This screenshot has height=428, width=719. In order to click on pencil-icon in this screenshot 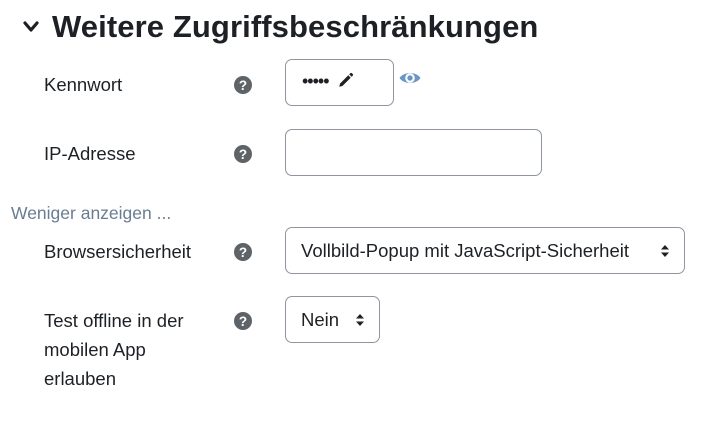, I will do `click(345, 83)`.